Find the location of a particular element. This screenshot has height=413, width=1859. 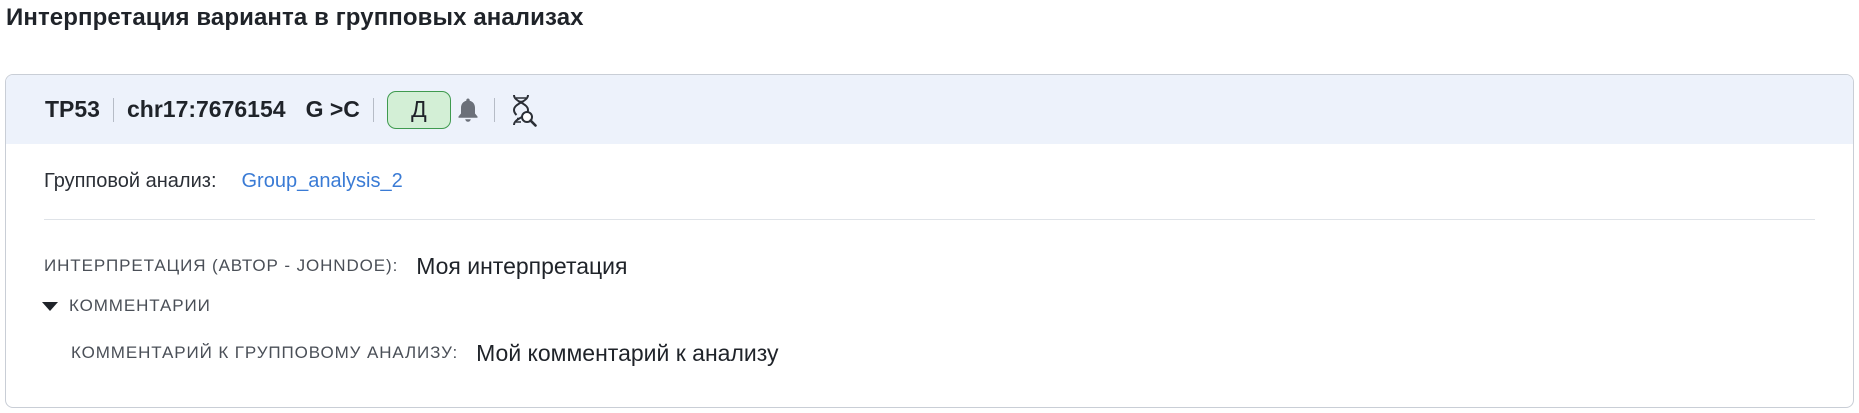

interpretation-label: ИНТЕРПРЕТАЦИЯ (АВТОР - JOHNDOE): is located at coordinates (221, 265).